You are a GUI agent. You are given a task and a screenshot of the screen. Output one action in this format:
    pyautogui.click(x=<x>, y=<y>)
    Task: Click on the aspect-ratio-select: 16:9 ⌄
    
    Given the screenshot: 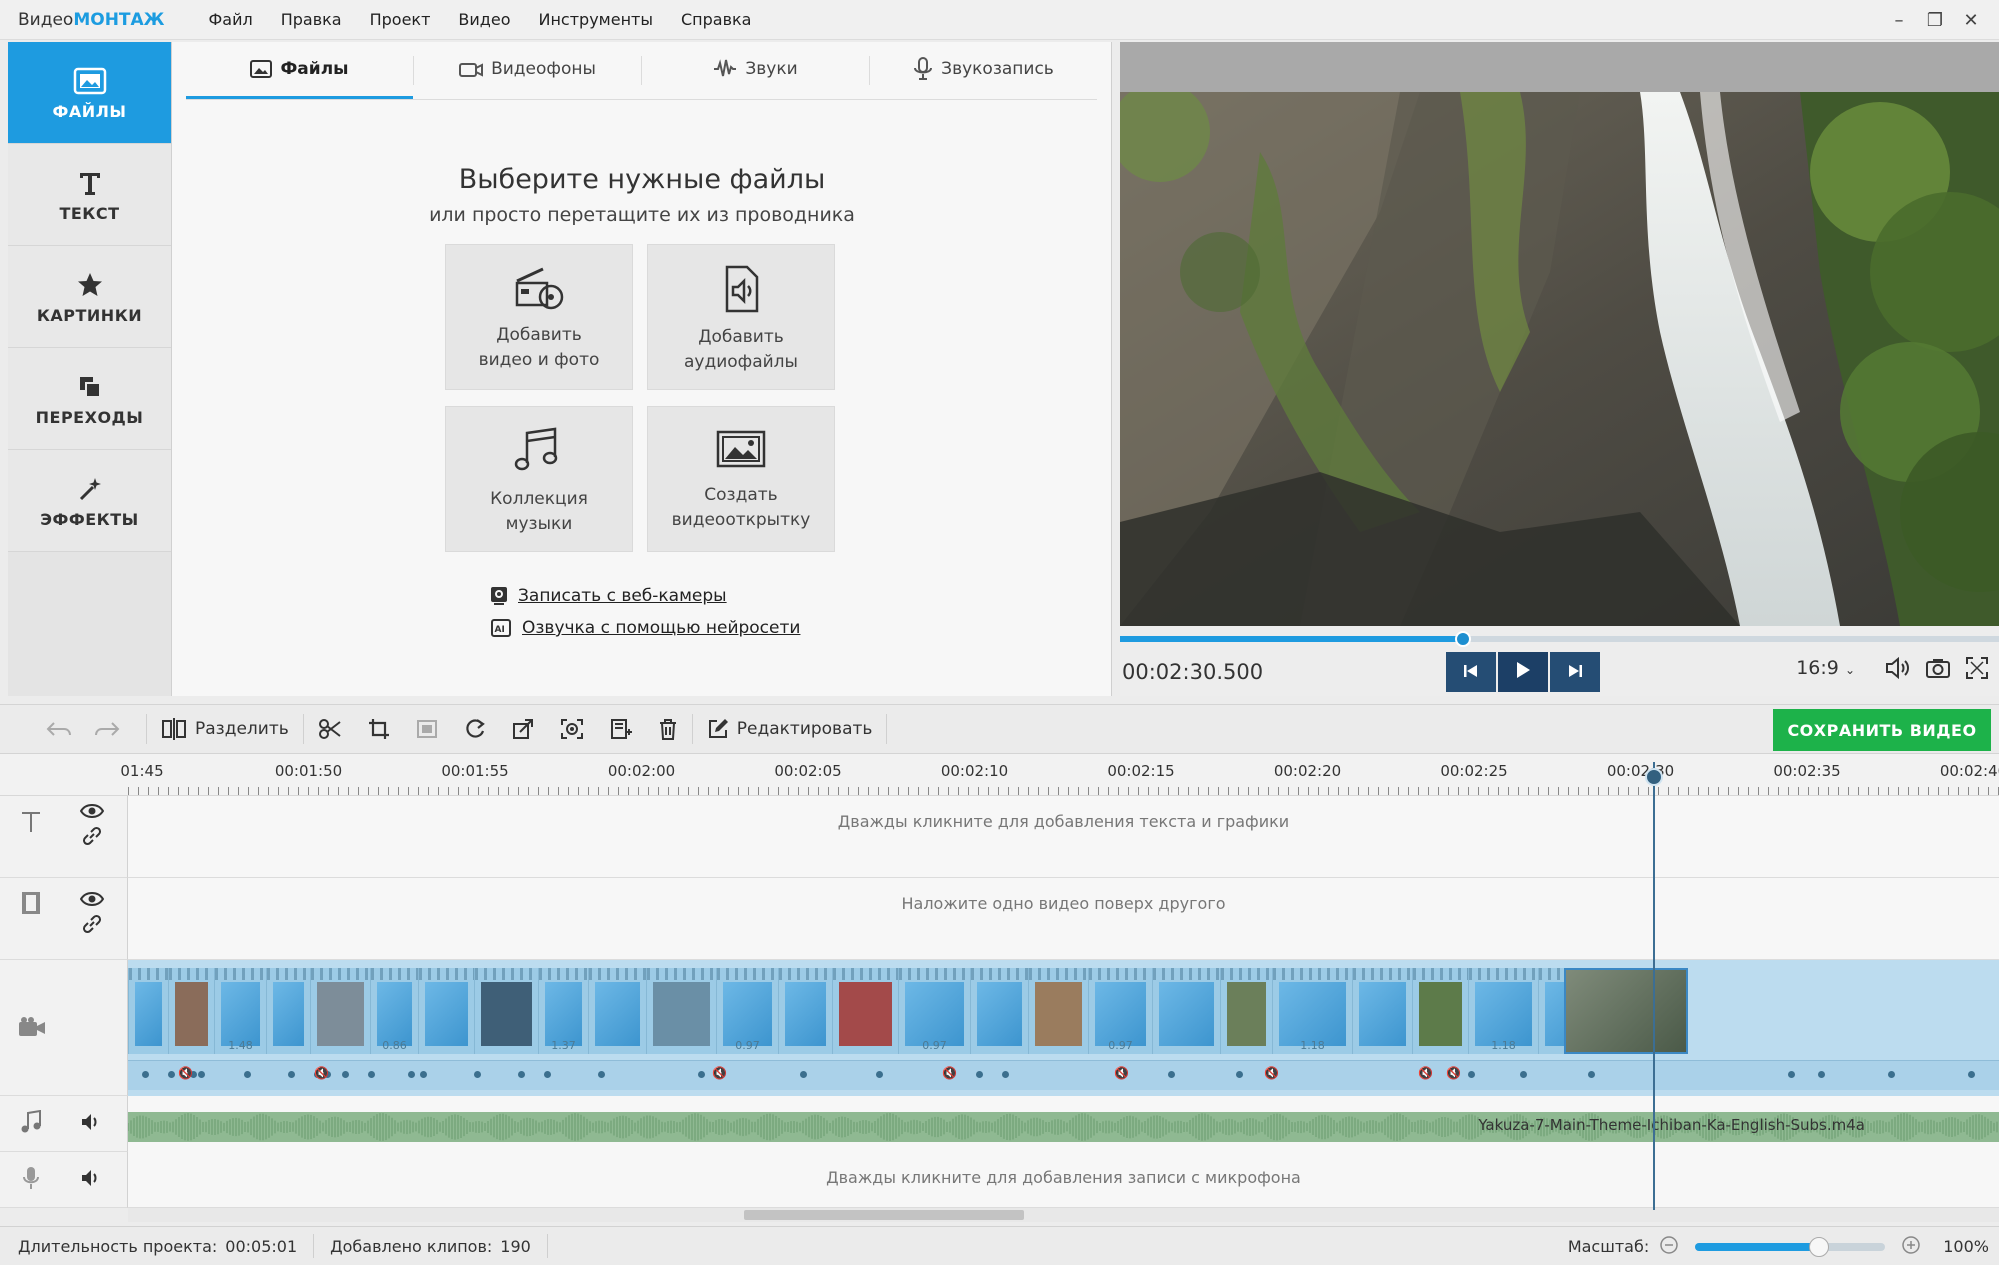 What is the action you would take?
    pyautogui.click(x=1825, y=668)
    